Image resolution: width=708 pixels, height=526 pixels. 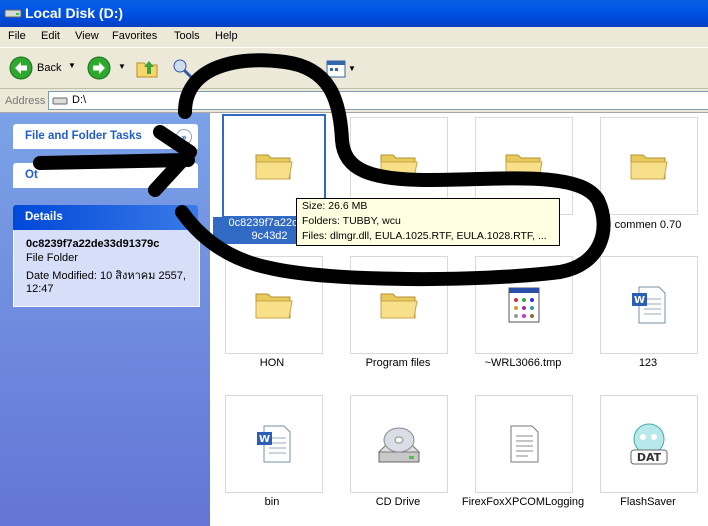 I want to click on file-label: bin, so click(x=272, y=502).